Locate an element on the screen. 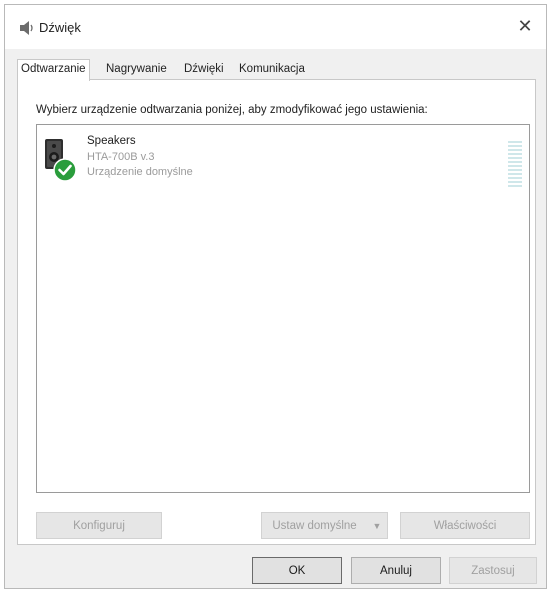 The height and width of the screenshot is (593, 551). speaker-device-icon is located at coordinates (61, 160).